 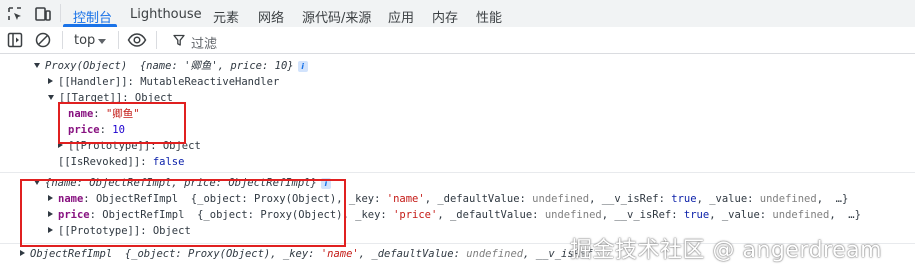 I want to click on proxy-entry-header: Proxy(Object) {name: '卿鱼', price: 10} i, so click(x=171, y=66).